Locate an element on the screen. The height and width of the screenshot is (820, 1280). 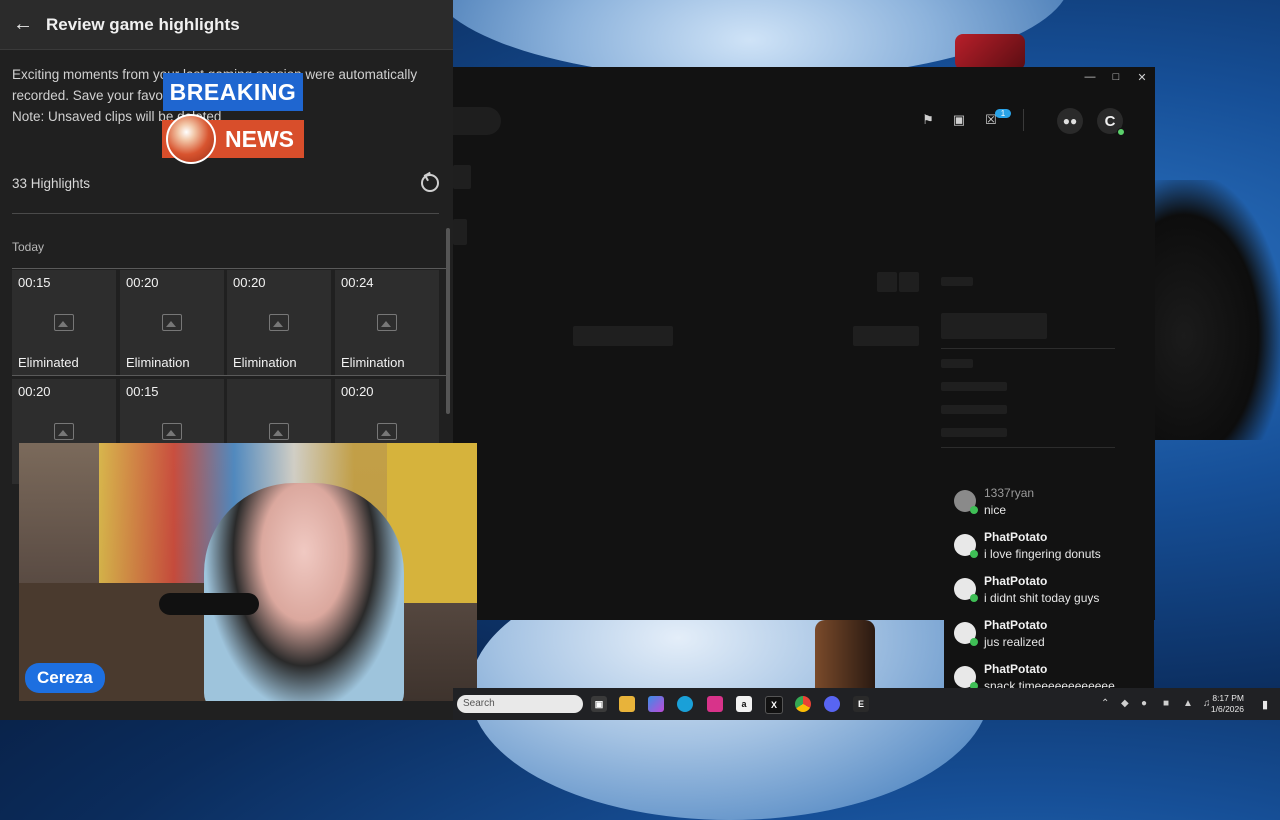
back-arrow-icon: ← is located at coordinates (23, 24).